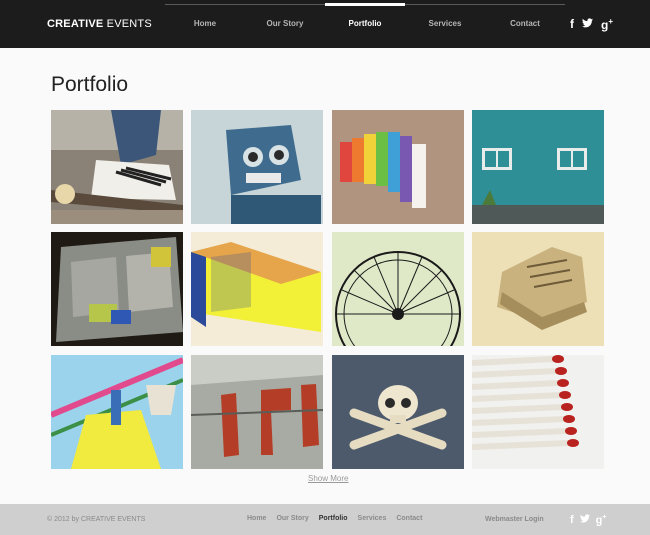 This screenshot has width=650, height=535. I want to click on portfolio-tile-teal-wall, so click(538, 167).